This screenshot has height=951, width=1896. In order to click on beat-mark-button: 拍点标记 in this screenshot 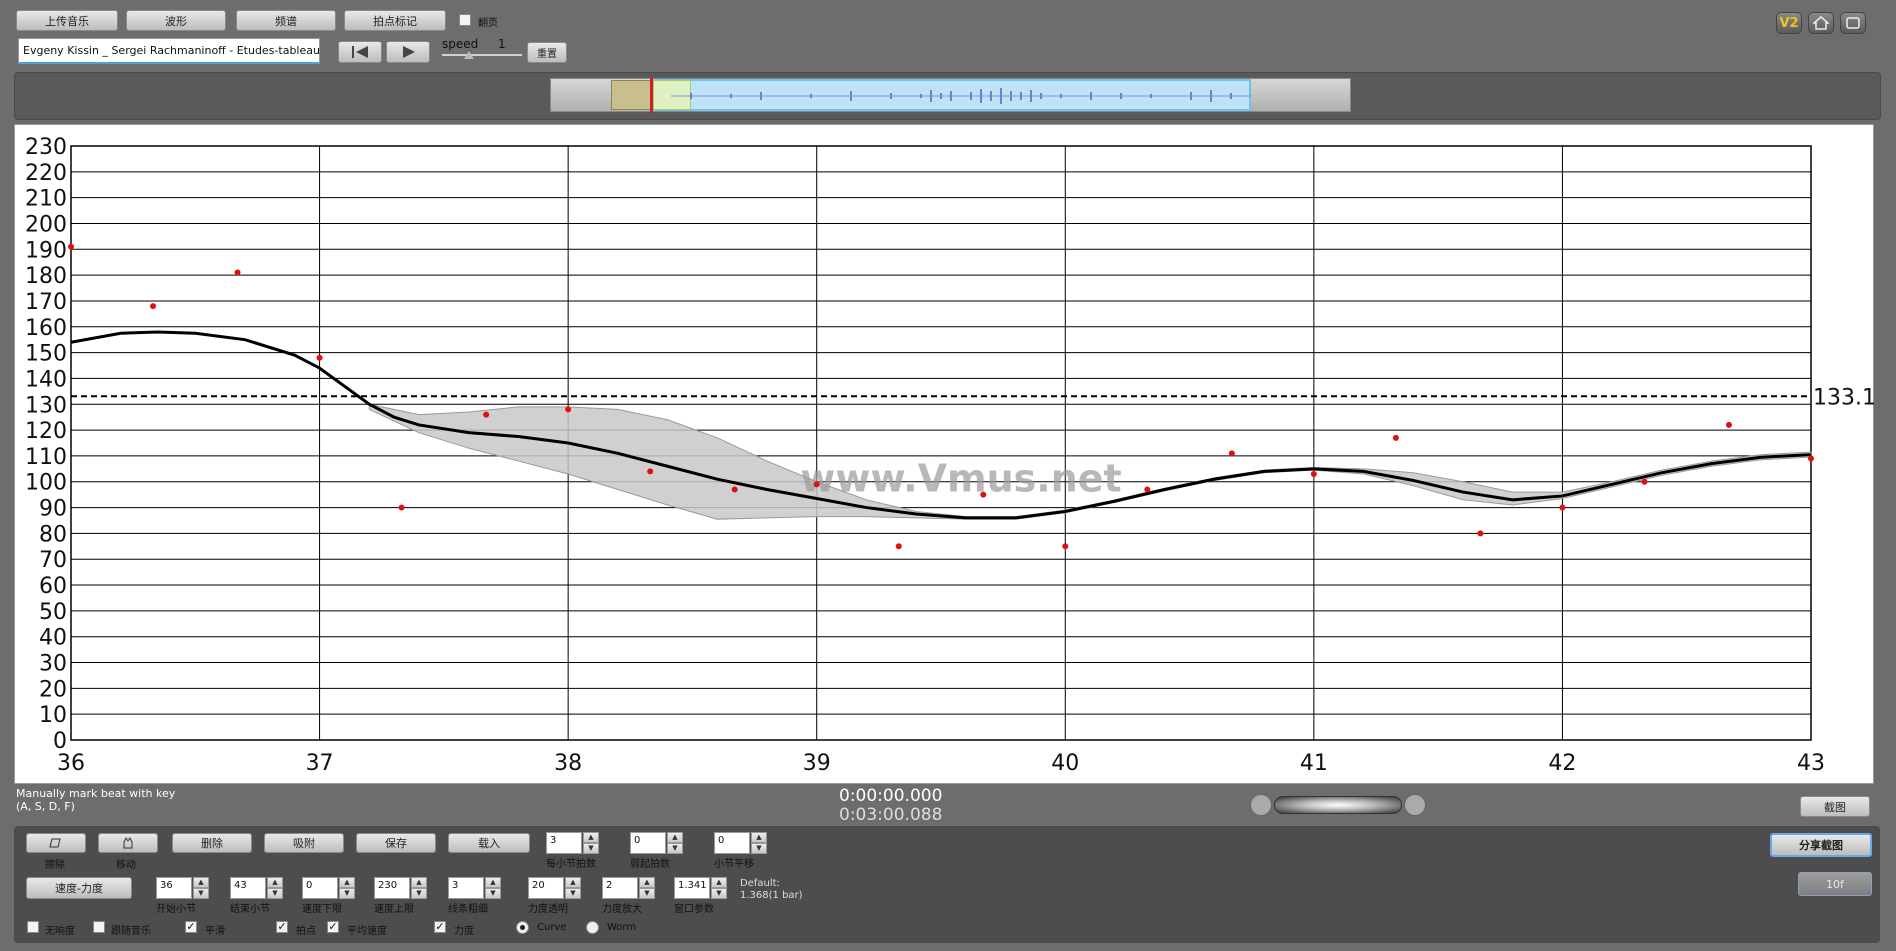, I will do `click(395, 20)`.